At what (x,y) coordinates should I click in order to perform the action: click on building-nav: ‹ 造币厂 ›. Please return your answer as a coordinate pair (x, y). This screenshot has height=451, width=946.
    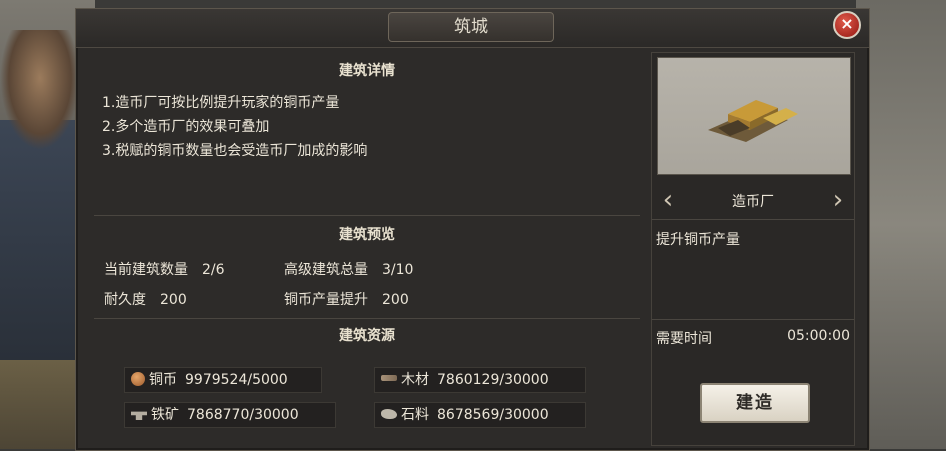
    Looking at the image, I should click on (753, 200).